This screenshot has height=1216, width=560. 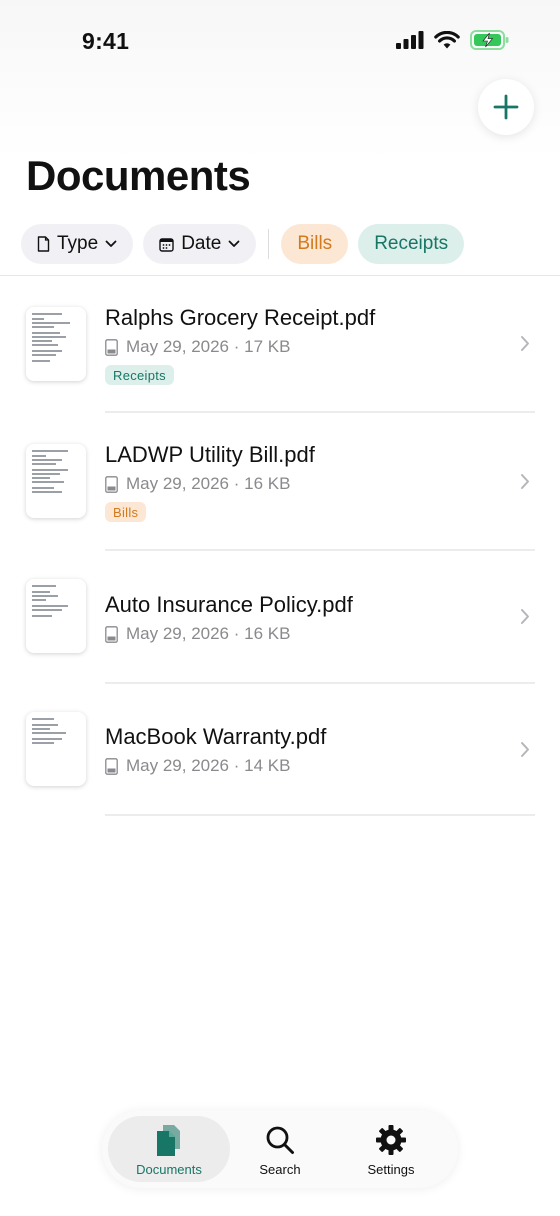 I want to click on status-time: 9:41, so click(x=106, y=41).